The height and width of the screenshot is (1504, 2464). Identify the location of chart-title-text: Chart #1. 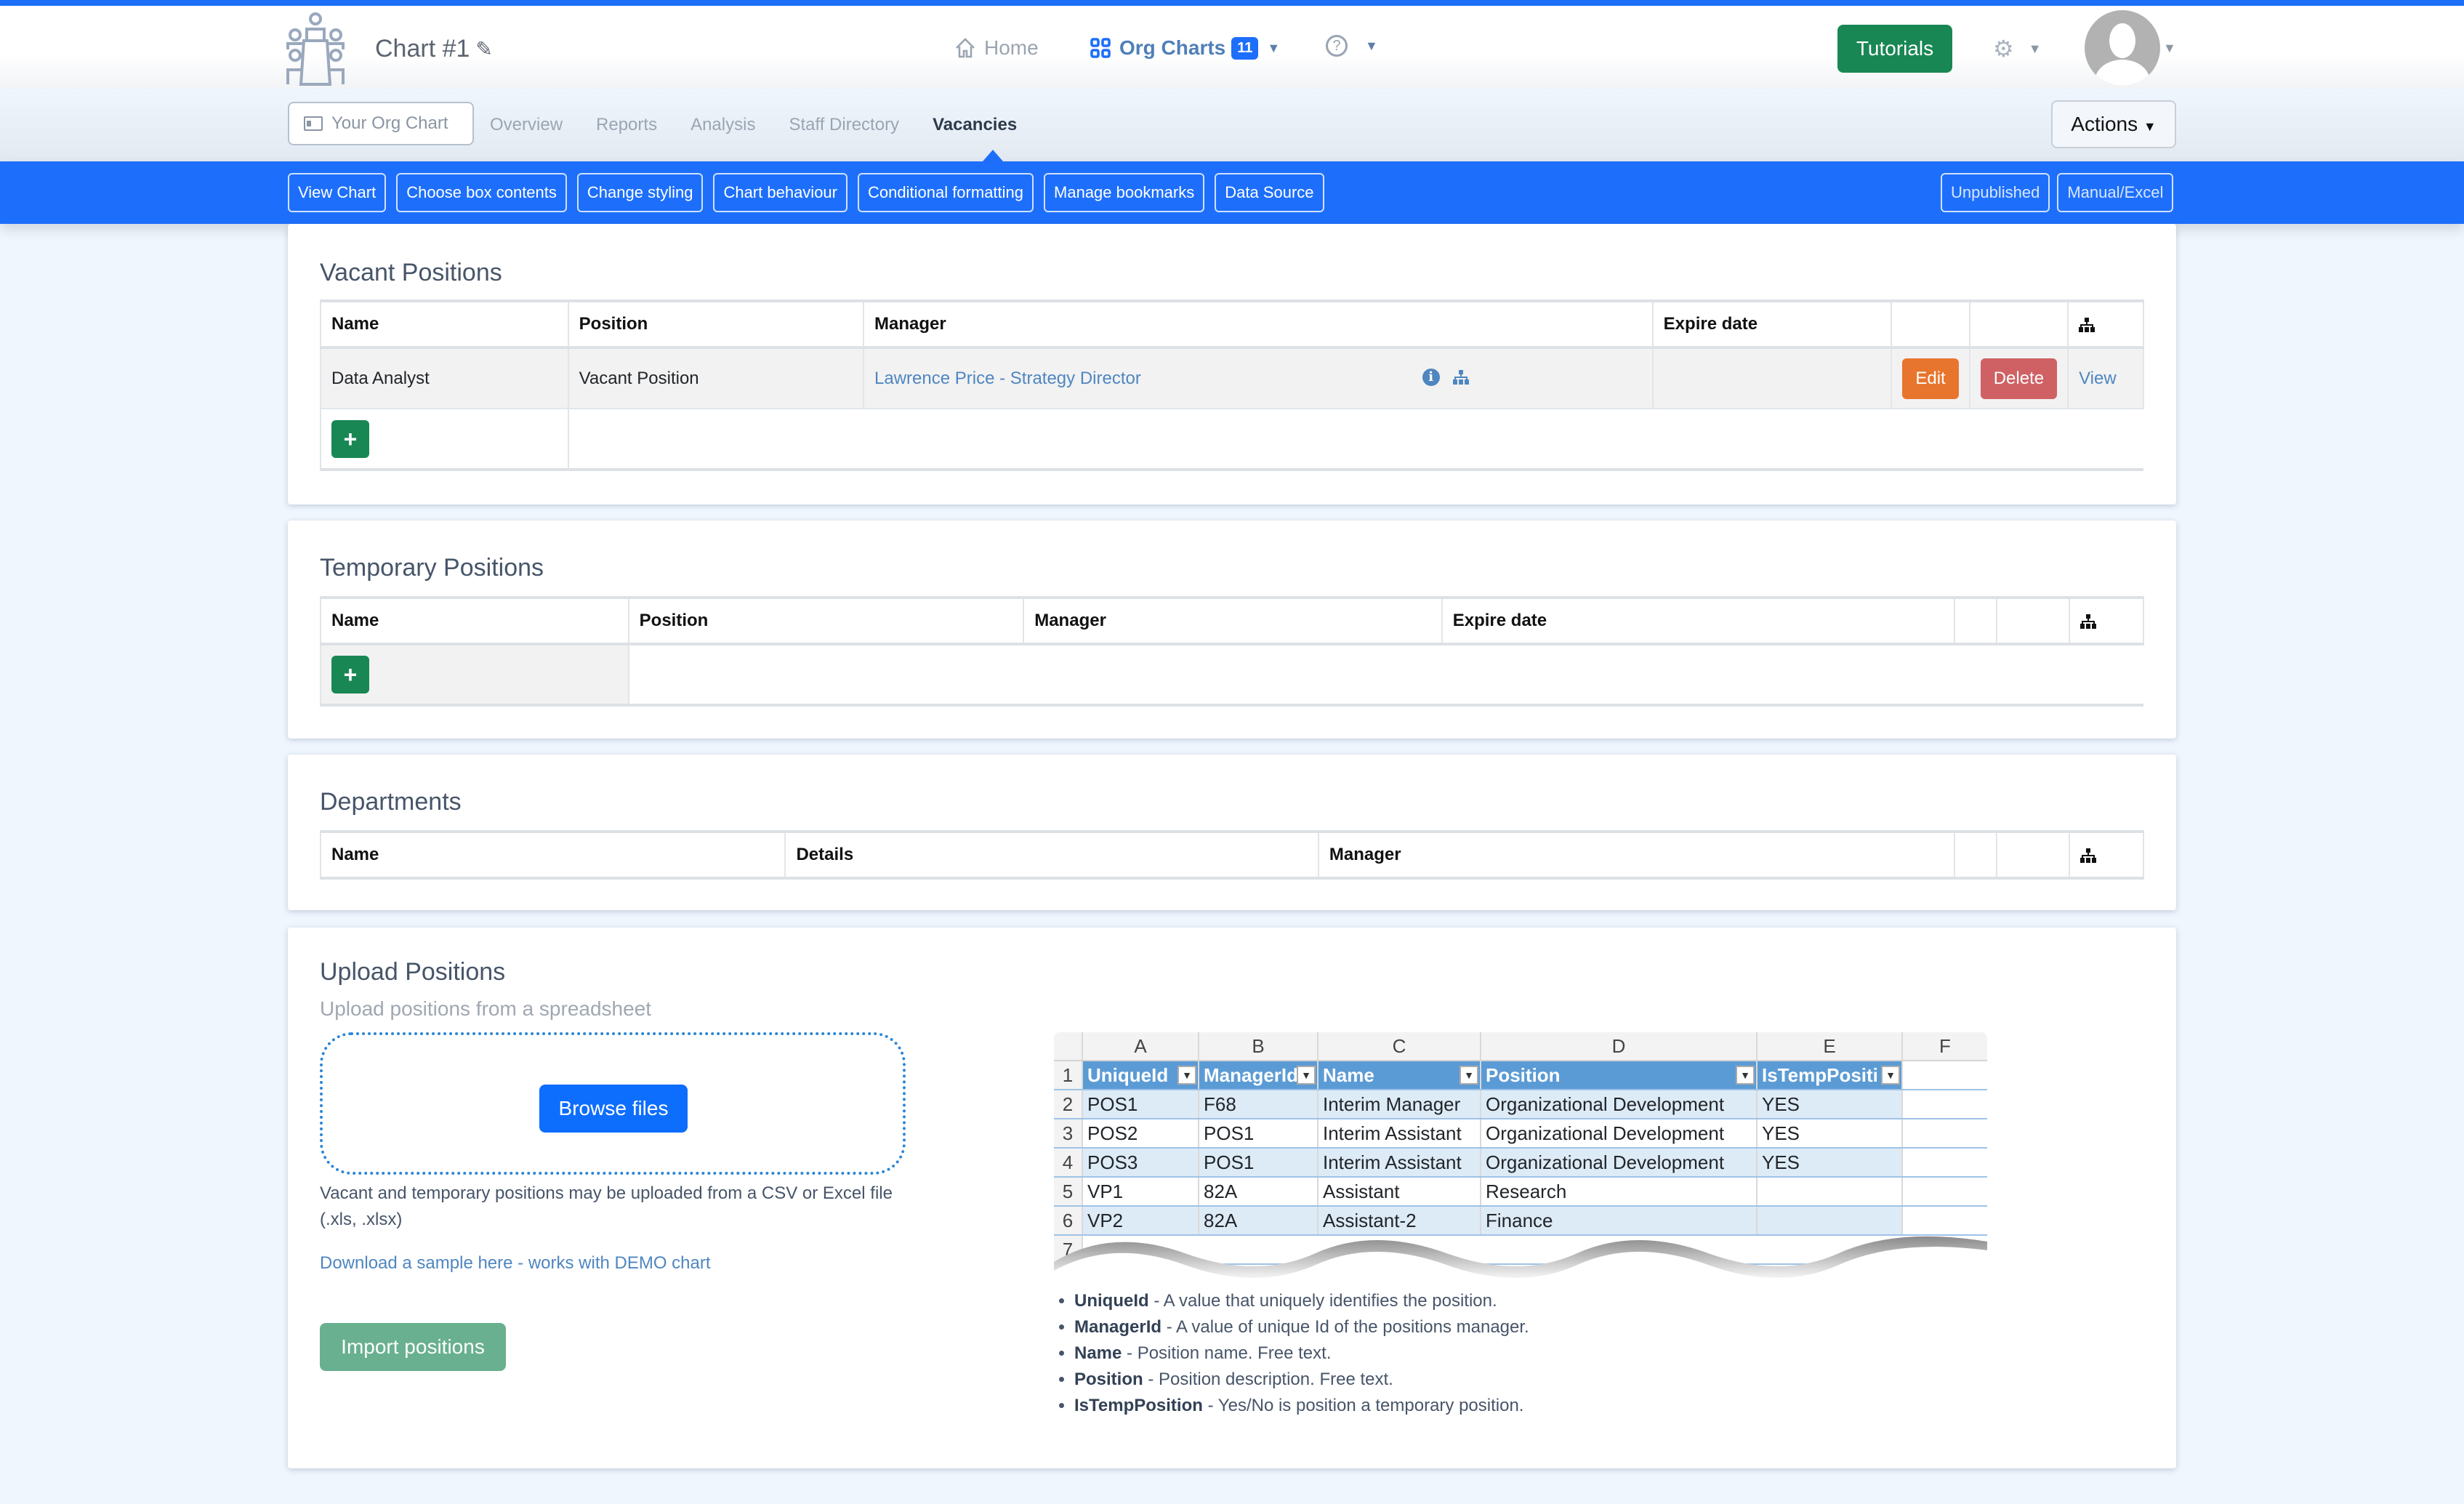
(422, 49).